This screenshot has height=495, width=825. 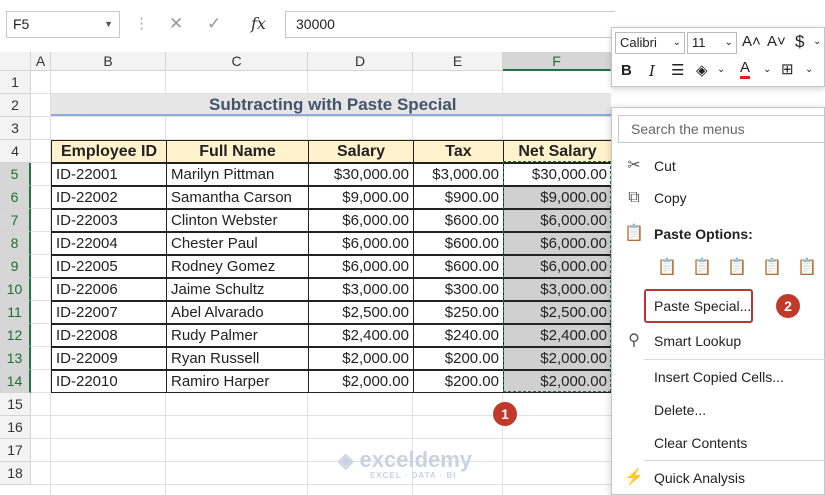 What do you see at coordinates (360, 61) in the screenshot?
I see `column-header-d: D` at bounding box center [360, 61].